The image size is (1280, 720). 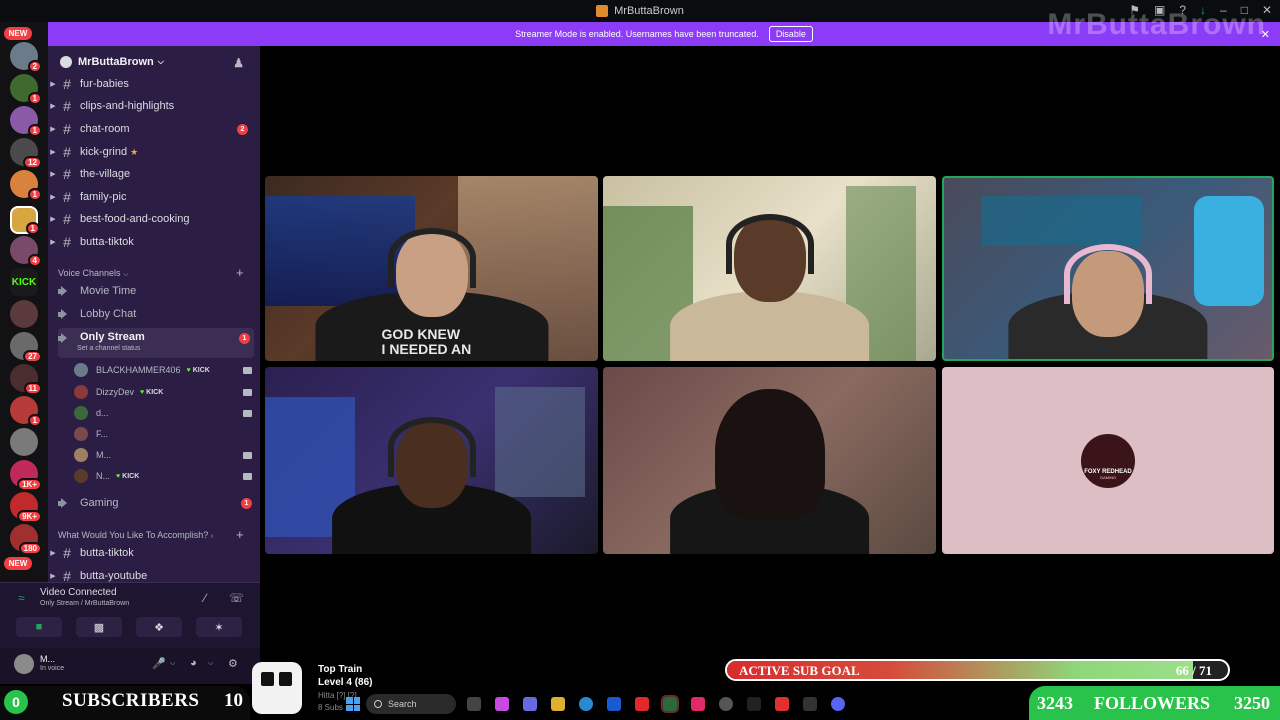 I want to click on channel-chat-room: ▶ # chat-room 2, so click(x=154, y=129).